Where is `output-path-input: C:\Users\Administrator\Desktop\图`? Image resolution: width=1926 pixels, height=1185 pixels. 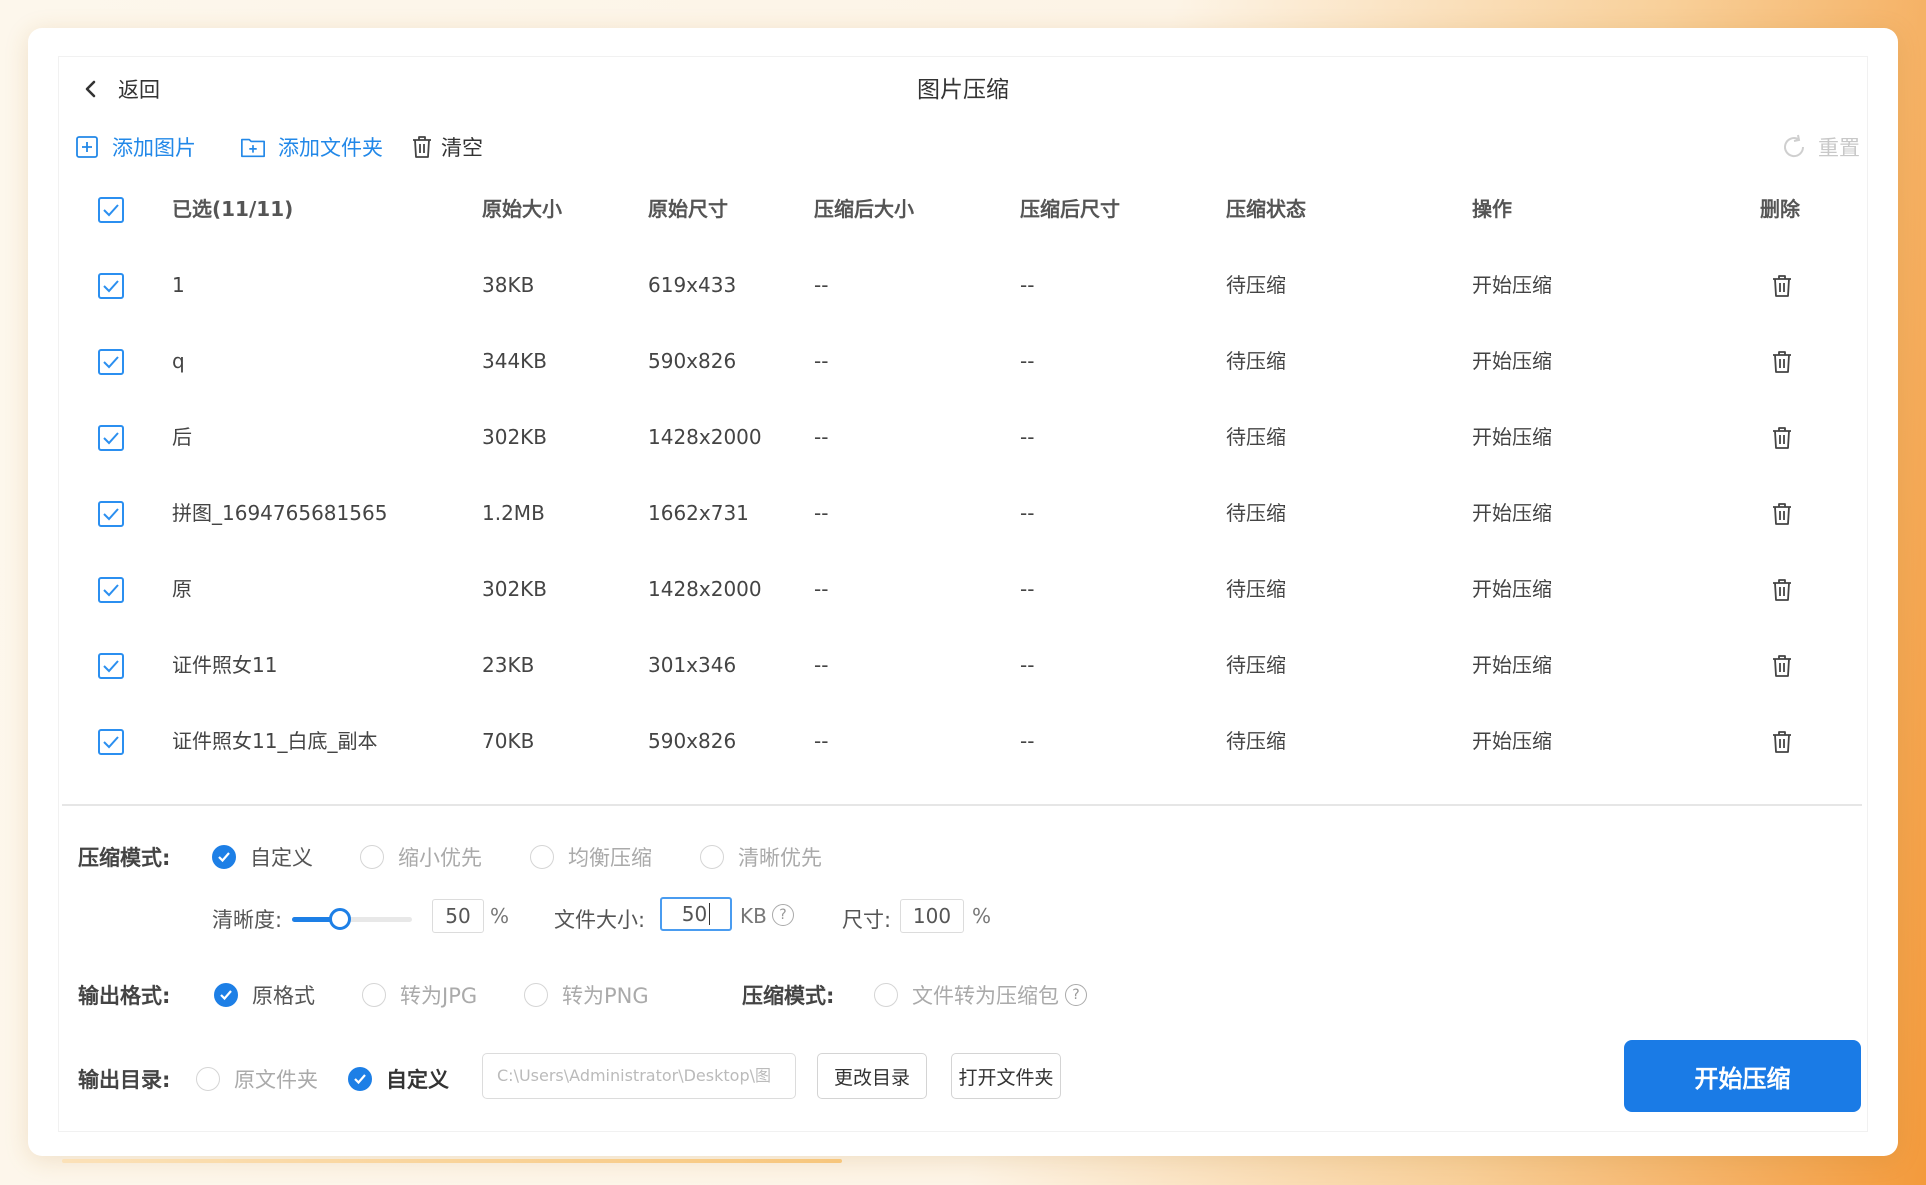
output-path-input: C:\Users\Administrator\Desktop\图 is located at coordinates (639, 1076).